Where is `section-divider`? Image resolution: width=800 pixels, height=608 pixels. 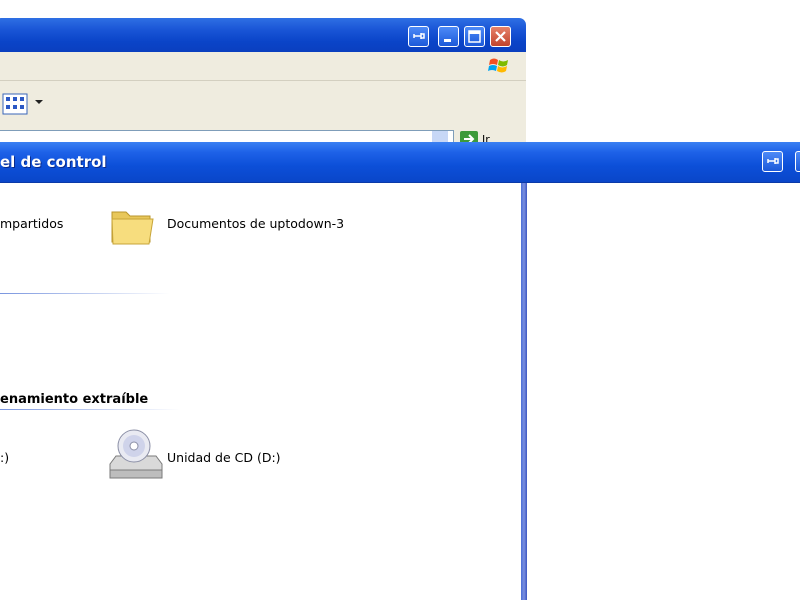
section-divider is located at coordinates (85, 293).